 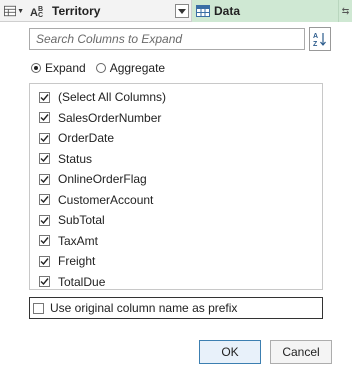 I want to click on use-prefix-option: Use original column name as prefix, so click(x=176, y=308).